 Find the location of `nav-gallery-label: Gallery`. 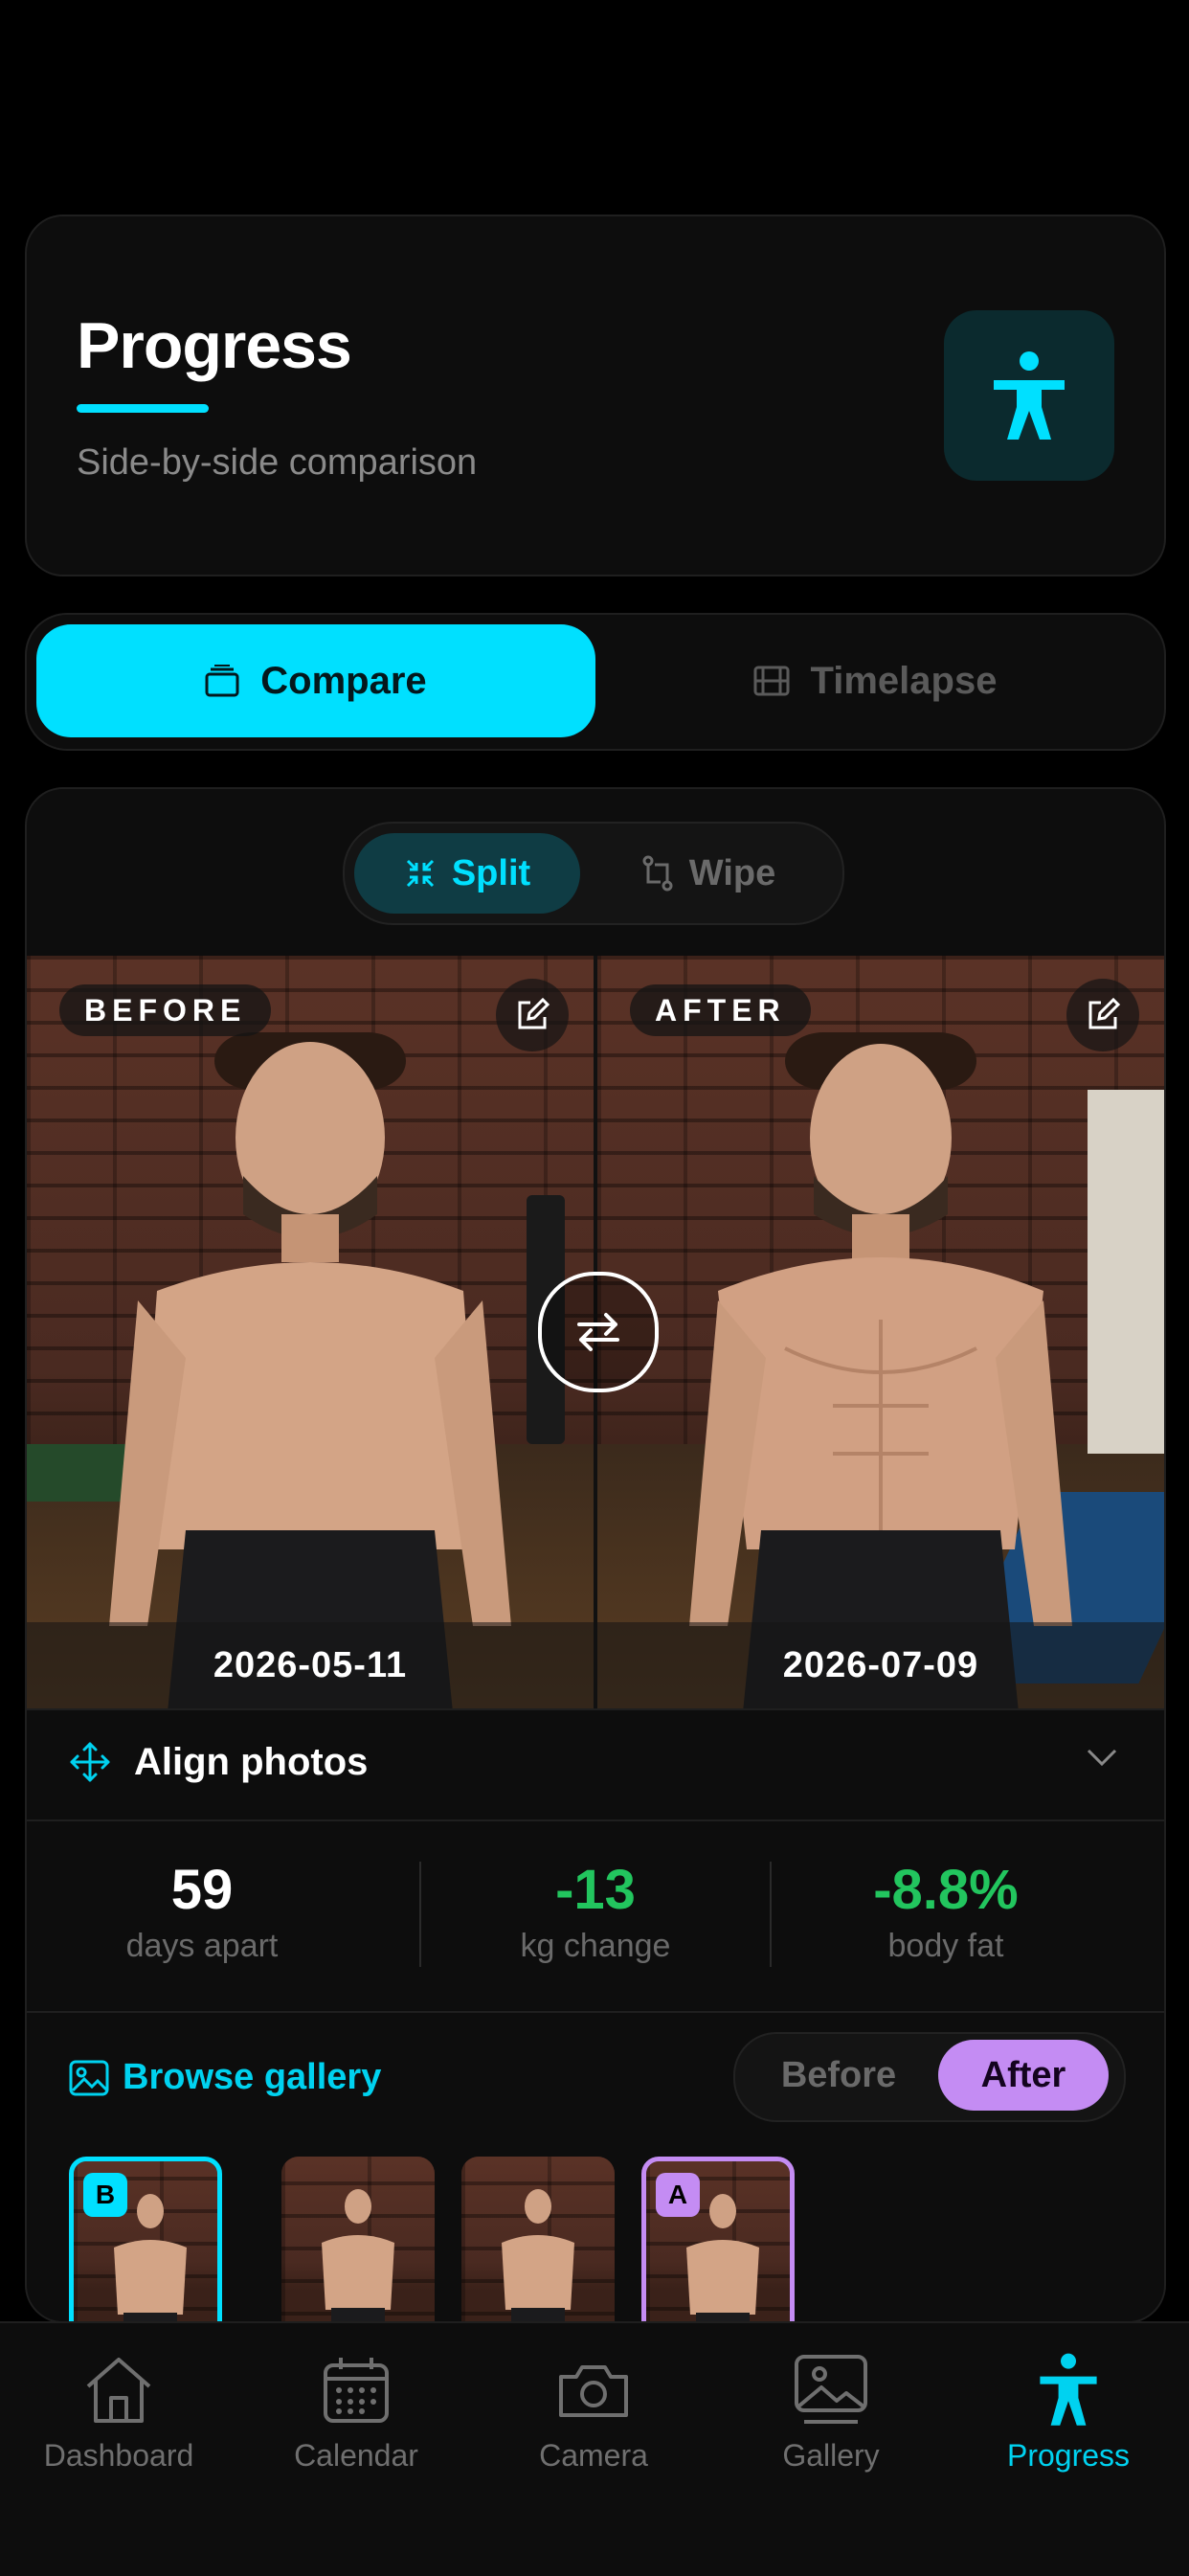

nav-gallery-label: Gallery is located at coordinates (831, 2455).